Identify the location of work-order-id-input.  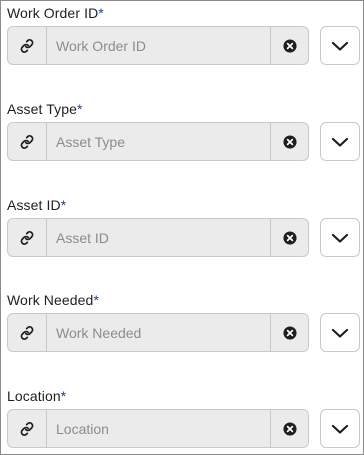
(159, 45).